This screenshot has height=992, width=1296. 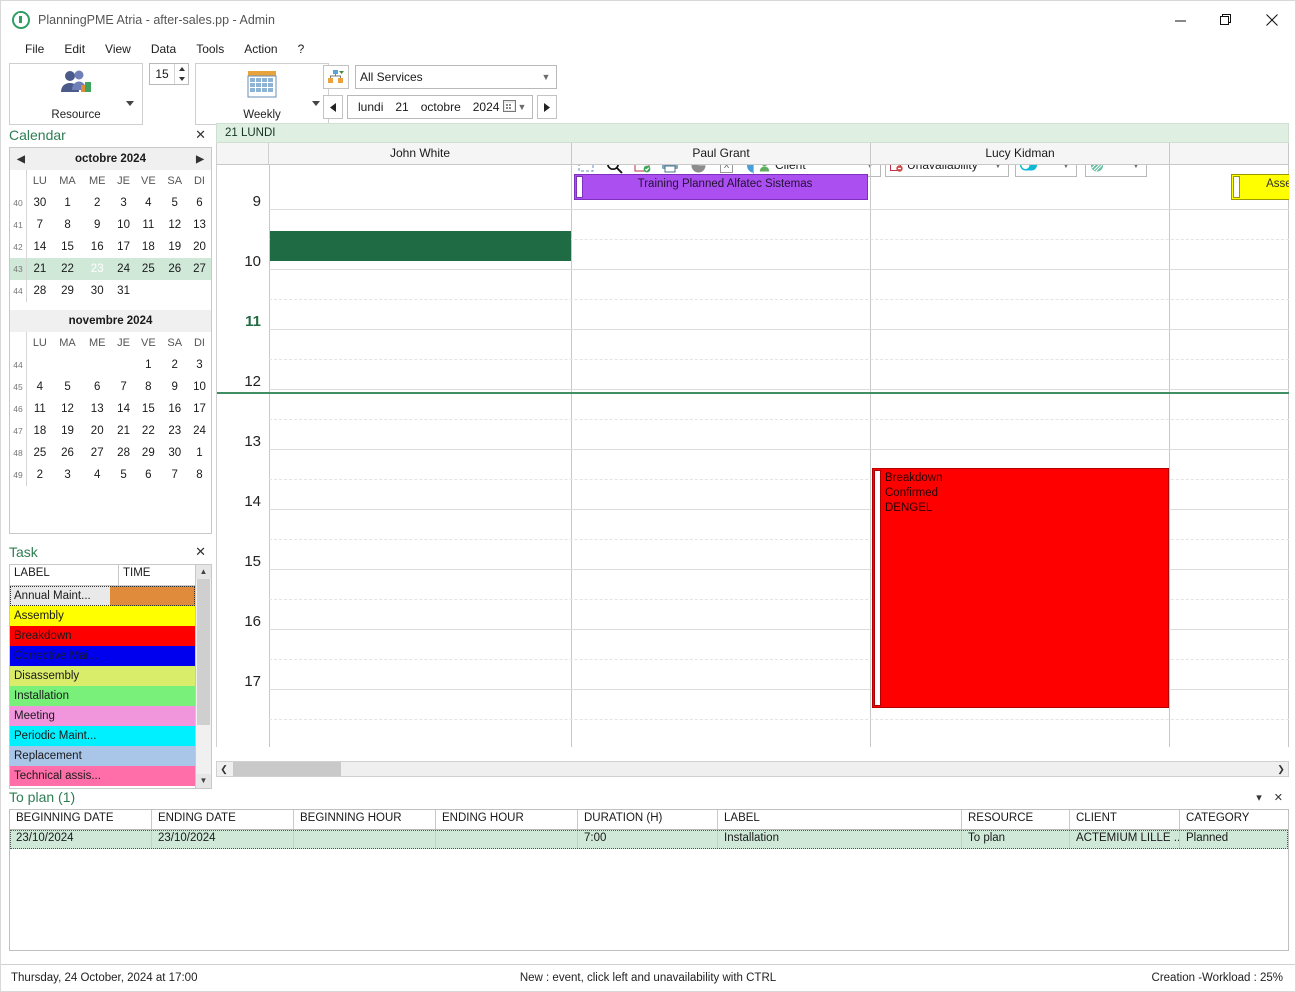 I want to click on org-filter-icon, so click(x=336, y=77).